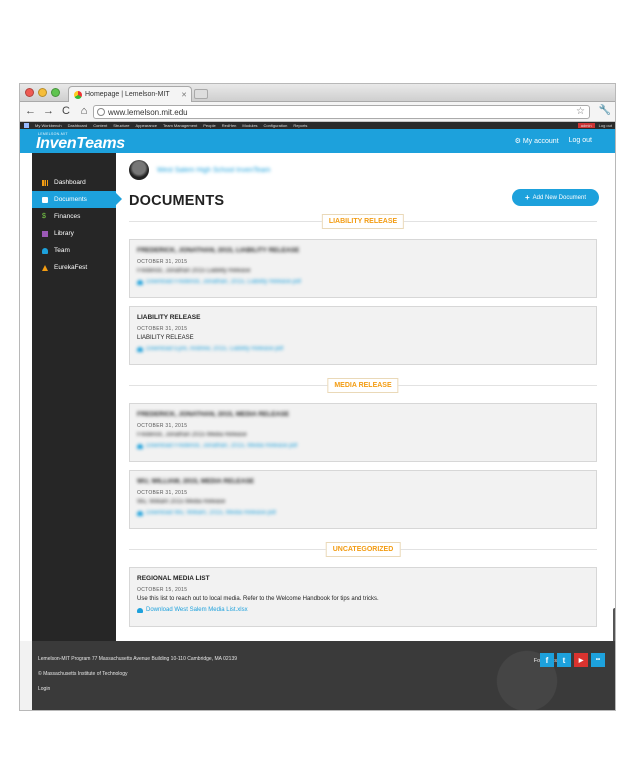 The image size is (640, 780). What do you see at coordinates (363, 221) in the screenshot?
I see `section-label-liability: LIABILITY RELEASE` at bounding box center [363, 221].